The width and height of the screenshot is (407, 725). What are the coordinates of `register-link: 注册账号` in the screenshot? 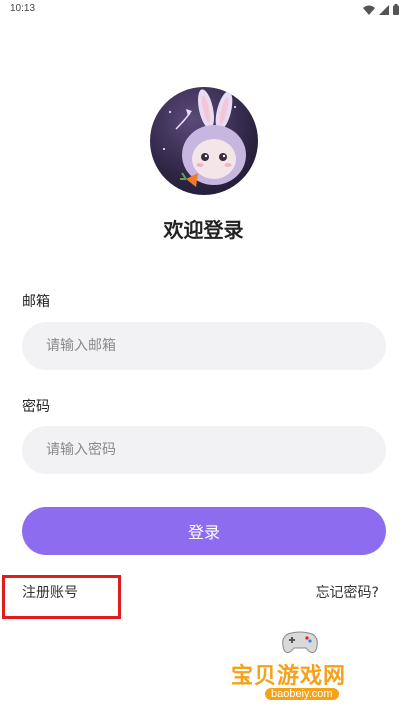 It's located at (50, 592).